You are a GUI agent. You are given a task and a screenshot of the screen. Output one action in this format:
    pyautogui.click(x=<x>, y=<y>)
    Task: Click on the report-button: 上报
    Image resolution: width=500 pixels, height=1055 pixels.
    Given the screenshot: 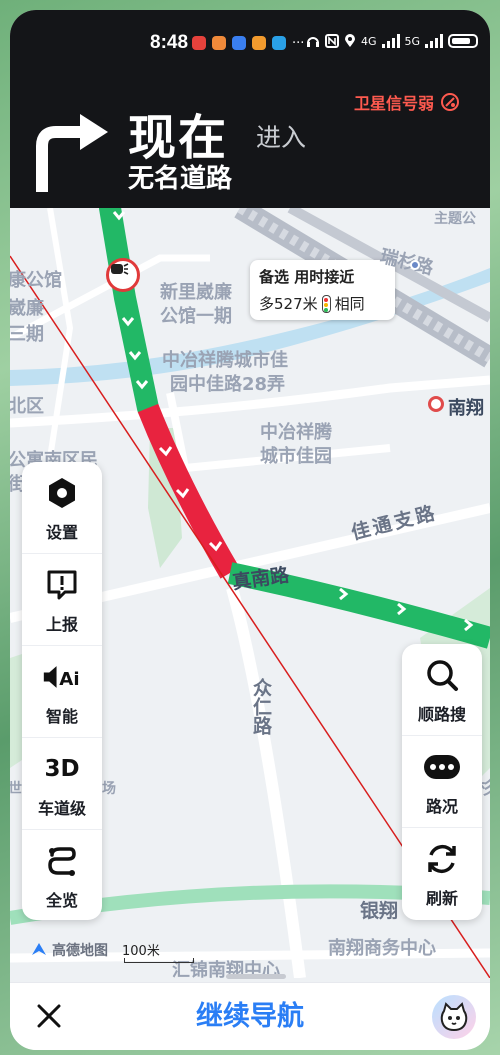 What is the action you would take?
    pyautogui.click(x=62, y=600)
    